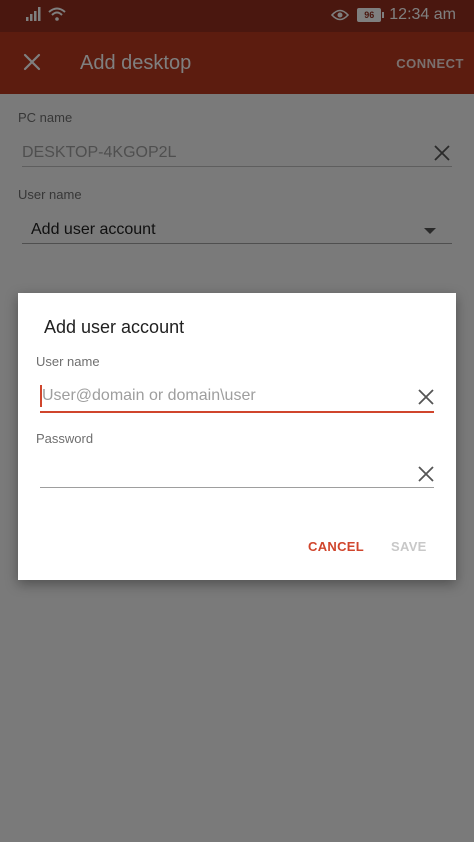  What do you see at coordinates (114, 327) in the screenshot?
I see `dialog-title: Add user account` at bounding box center [114, 327].